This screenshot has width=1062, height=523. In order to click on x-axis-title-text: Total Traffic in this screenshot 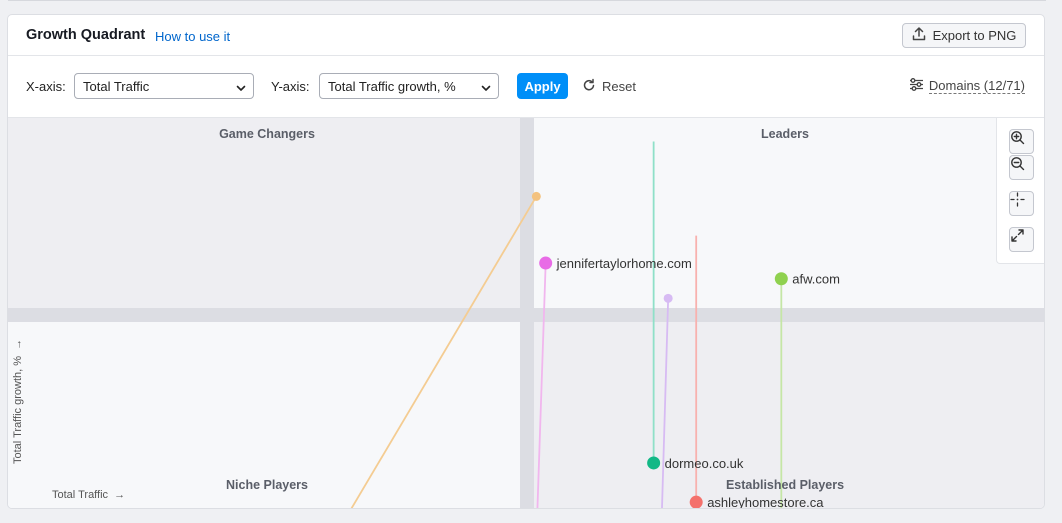, I will do `click(80, 495)`.